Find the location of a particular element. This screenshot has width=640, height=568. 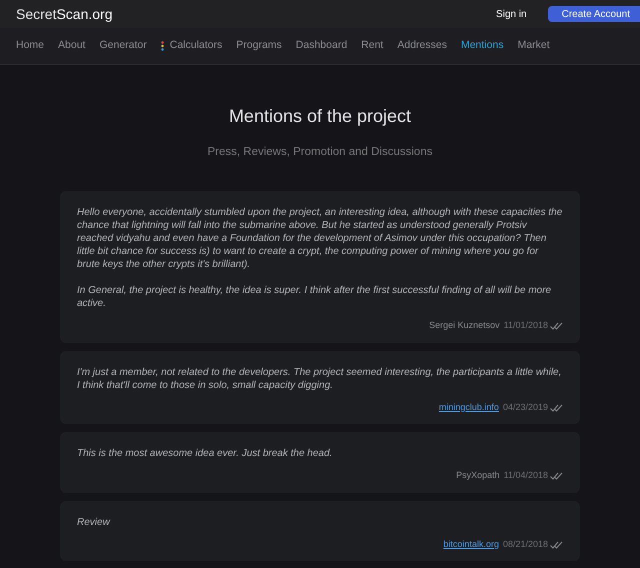

mention-text: I'm just a member, not related to the developers. The project seemed interesting, the participants a little while, I think that'll come to those in solo, small capacity digging. is located at coordinates (319, 379).